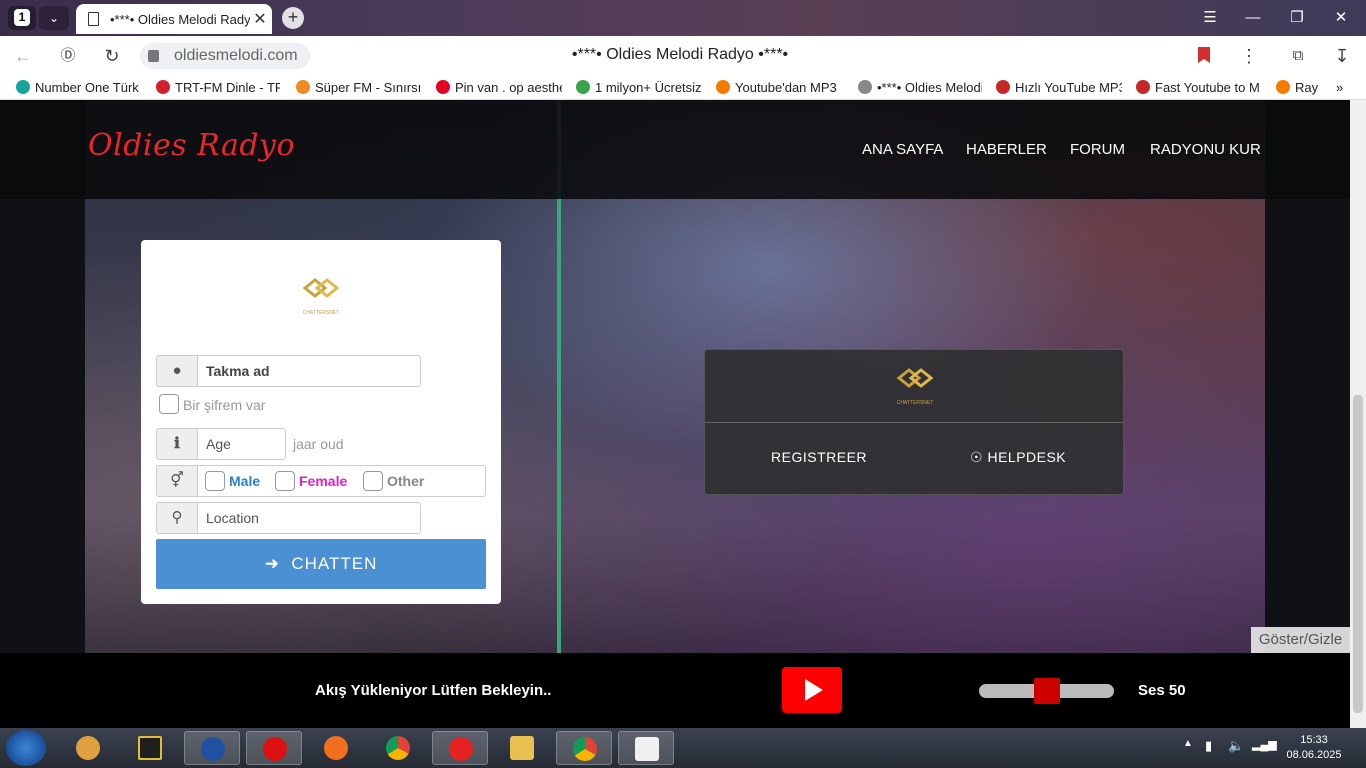 The width and height of the screenshot is (1366, 768). I want to click on bookmark-item: Süper FM - Sınırsız, so click(359, 88).